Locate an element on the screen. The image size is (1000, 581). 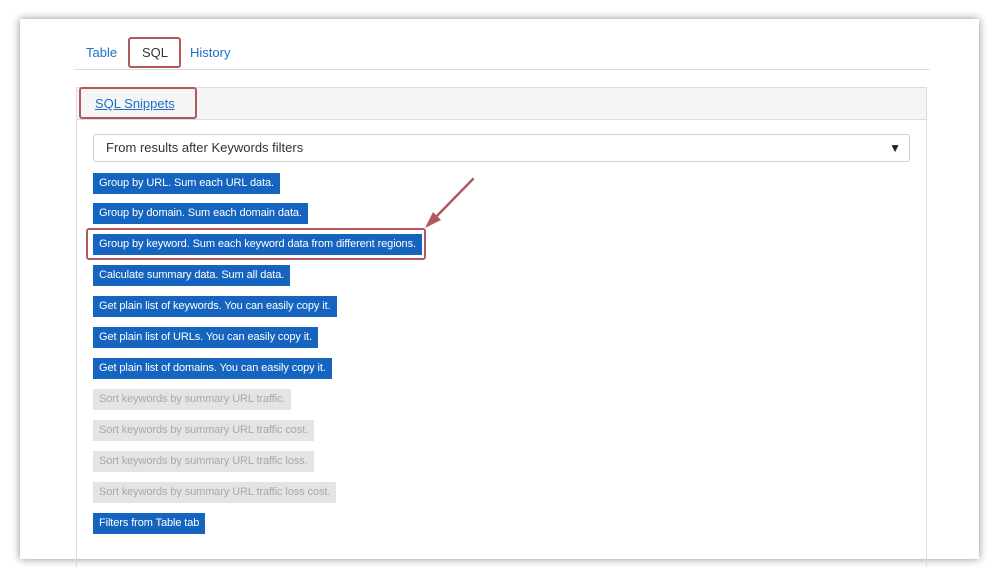
snippet-filters-from-table-button: Filters from Table tab is located at coordinates (149, 523).